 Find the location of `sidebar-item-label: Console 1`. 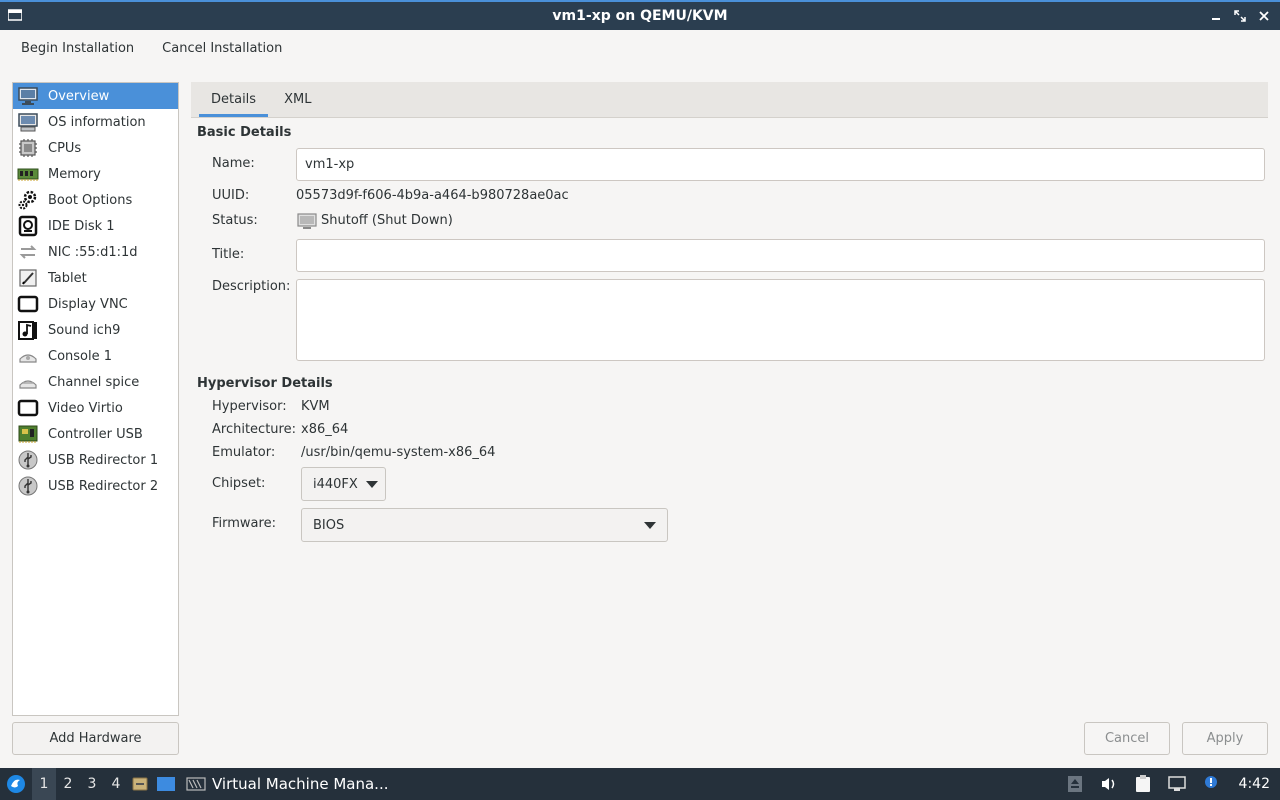

sidebar-item-label: Console 1 is located at coordinates (80, 356).